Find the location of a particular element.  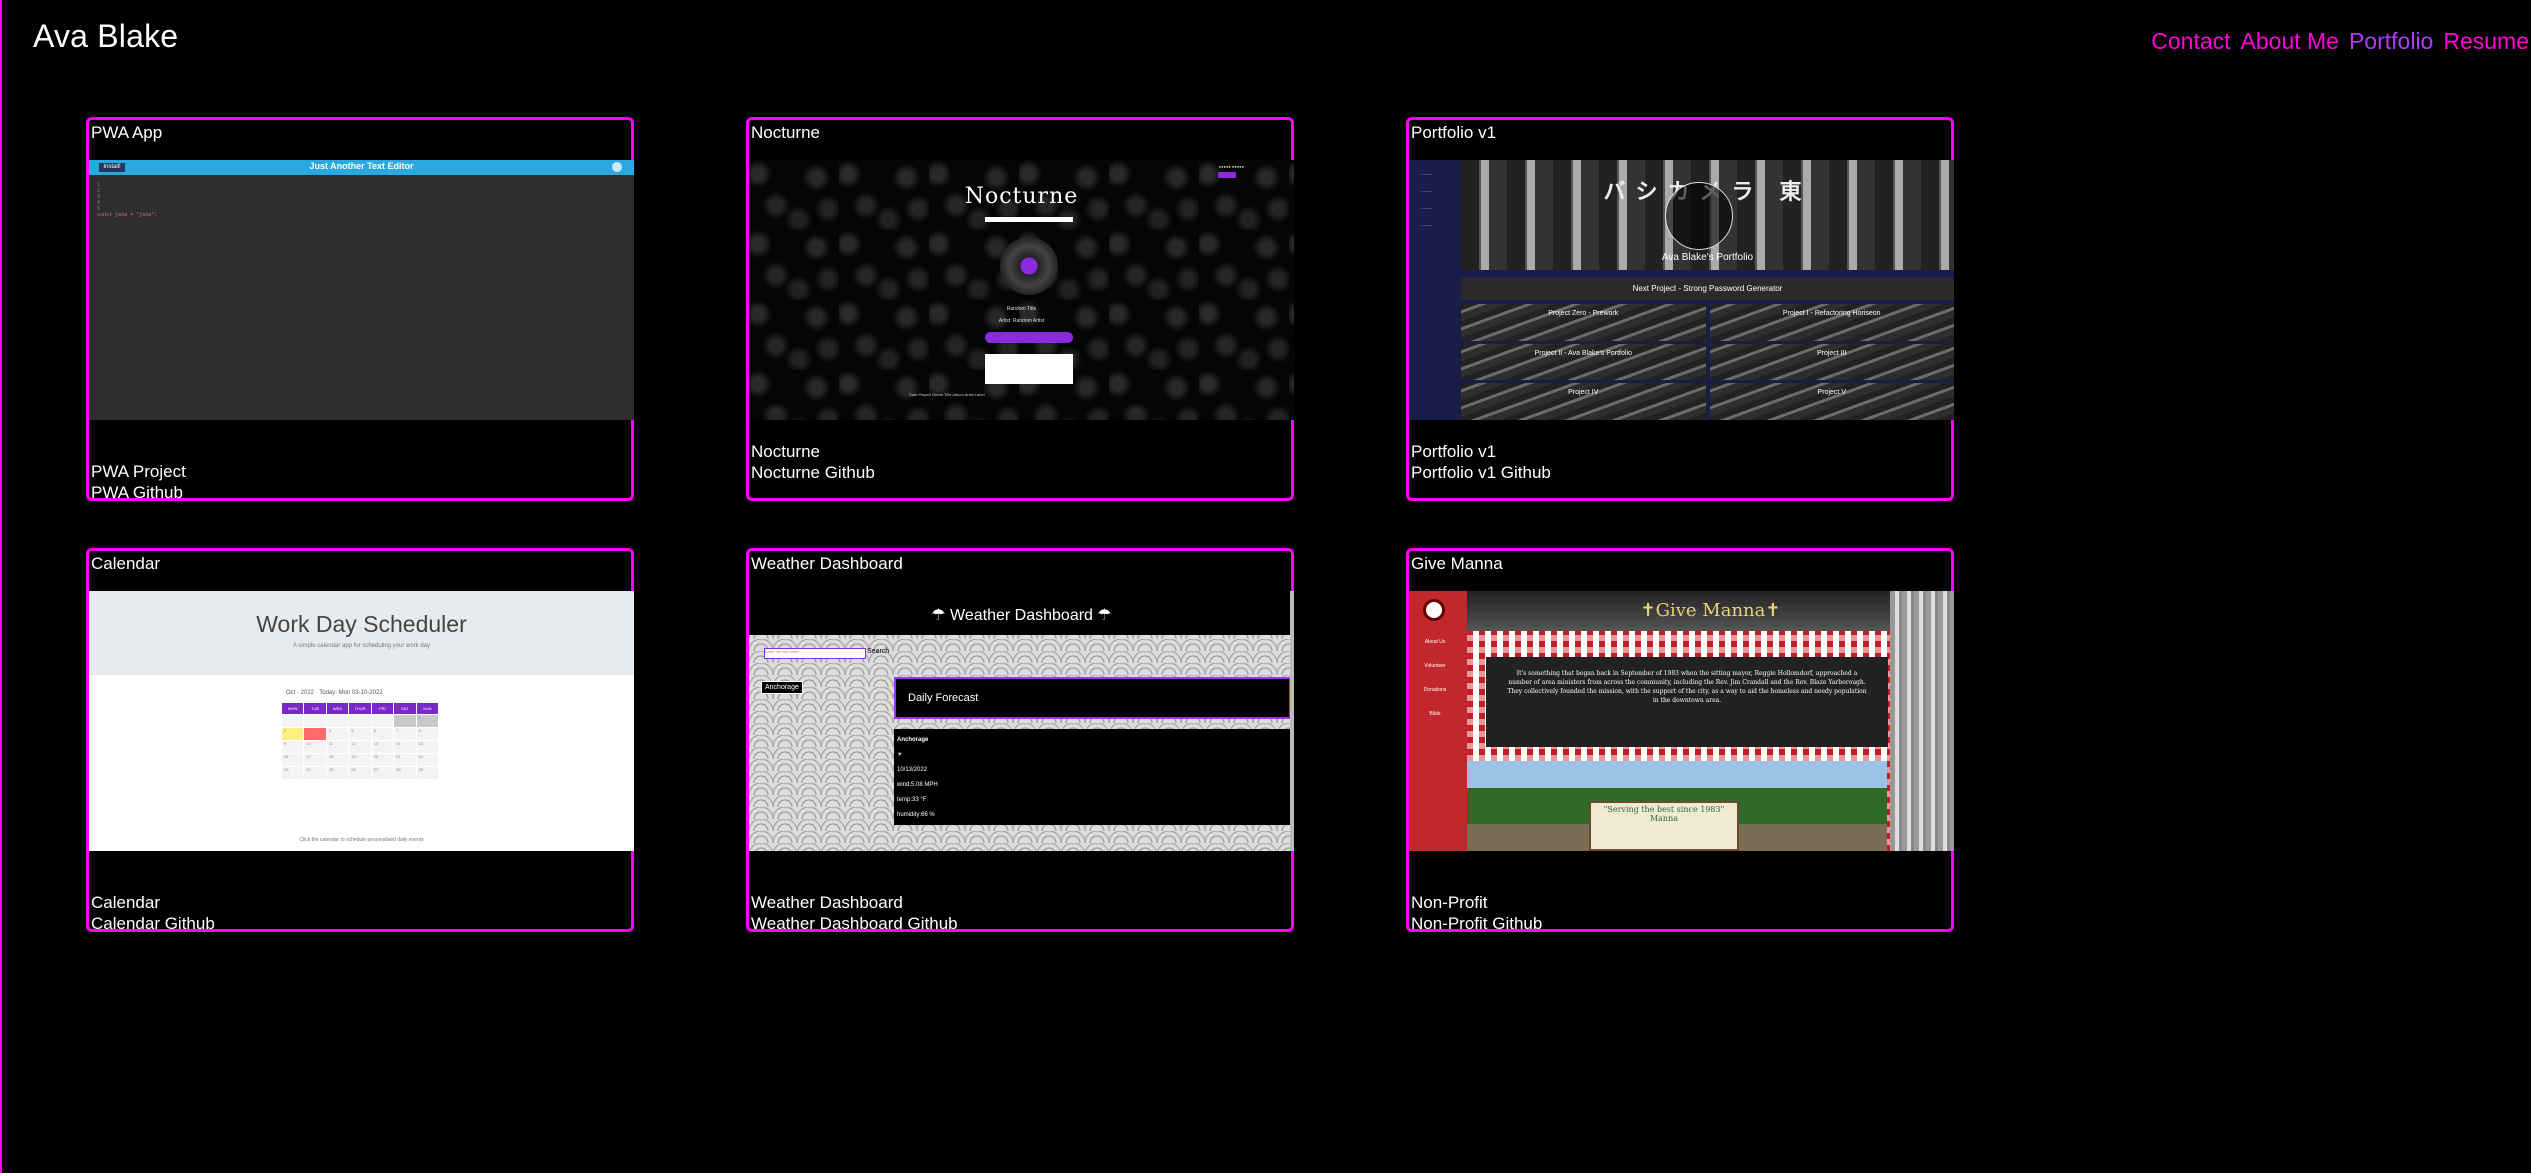

project-link: Calendar is located at coordinates (153, 902).